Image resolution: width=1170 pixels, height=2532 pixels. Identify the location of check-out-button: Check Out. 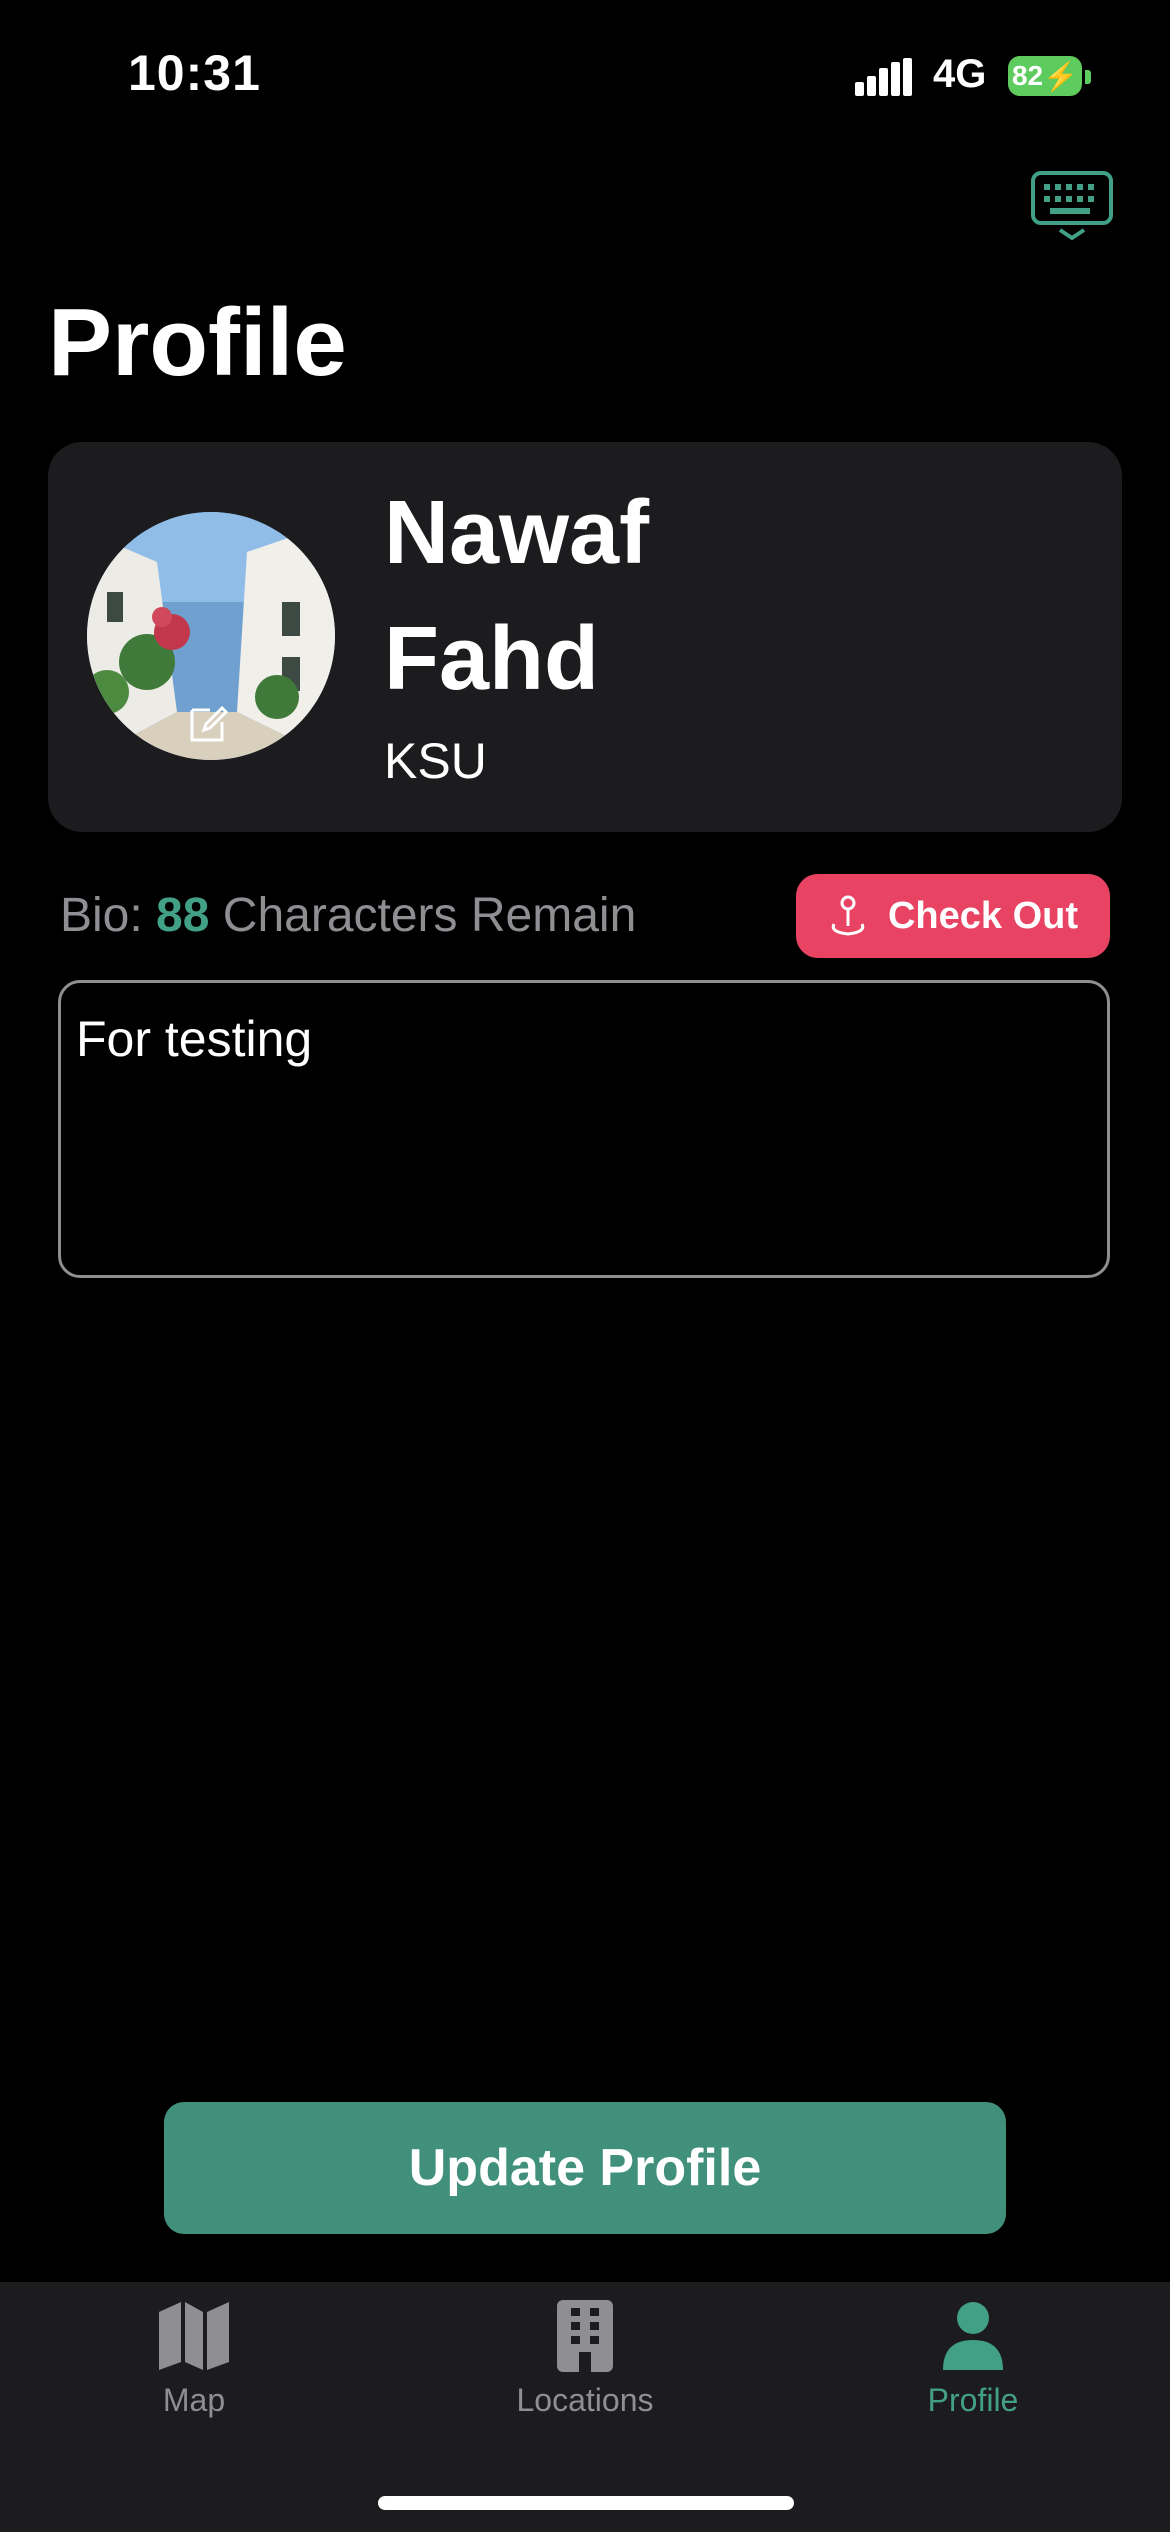
(953, 916).